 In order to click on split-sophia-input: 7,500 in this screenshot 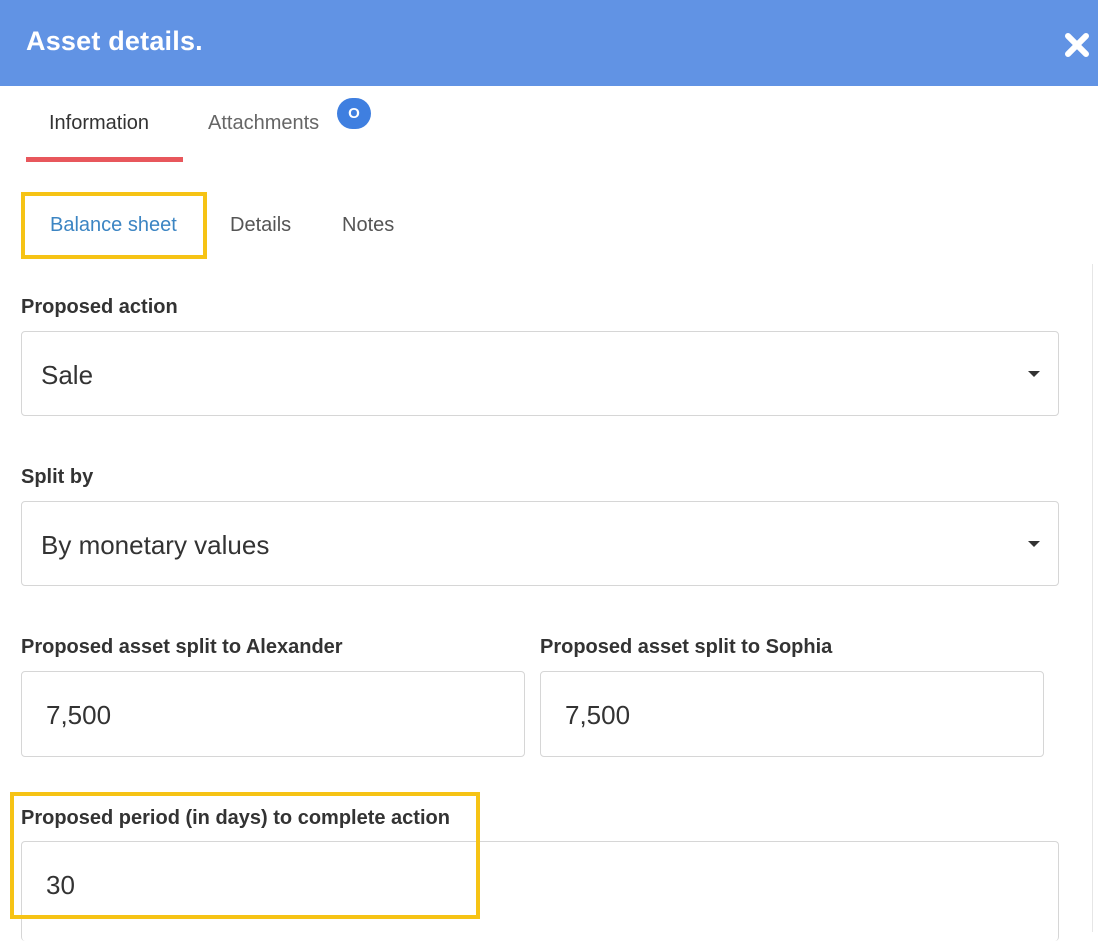, I will do `click(792, 714)`.